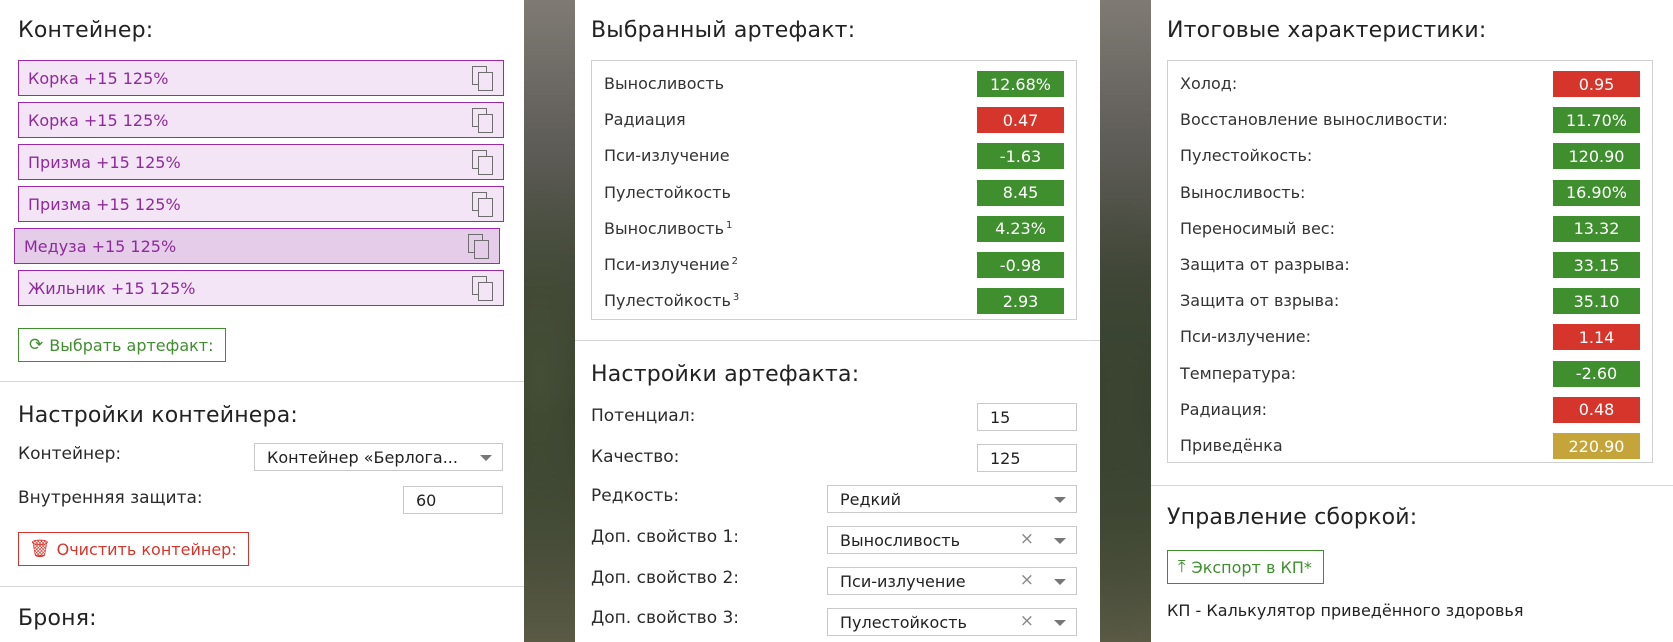 This screenshot has width=1673, height=642. Describe the element at coordinates (900, 540) in the screenshot. I see `extra1-select-value: Выносливость` at that location.